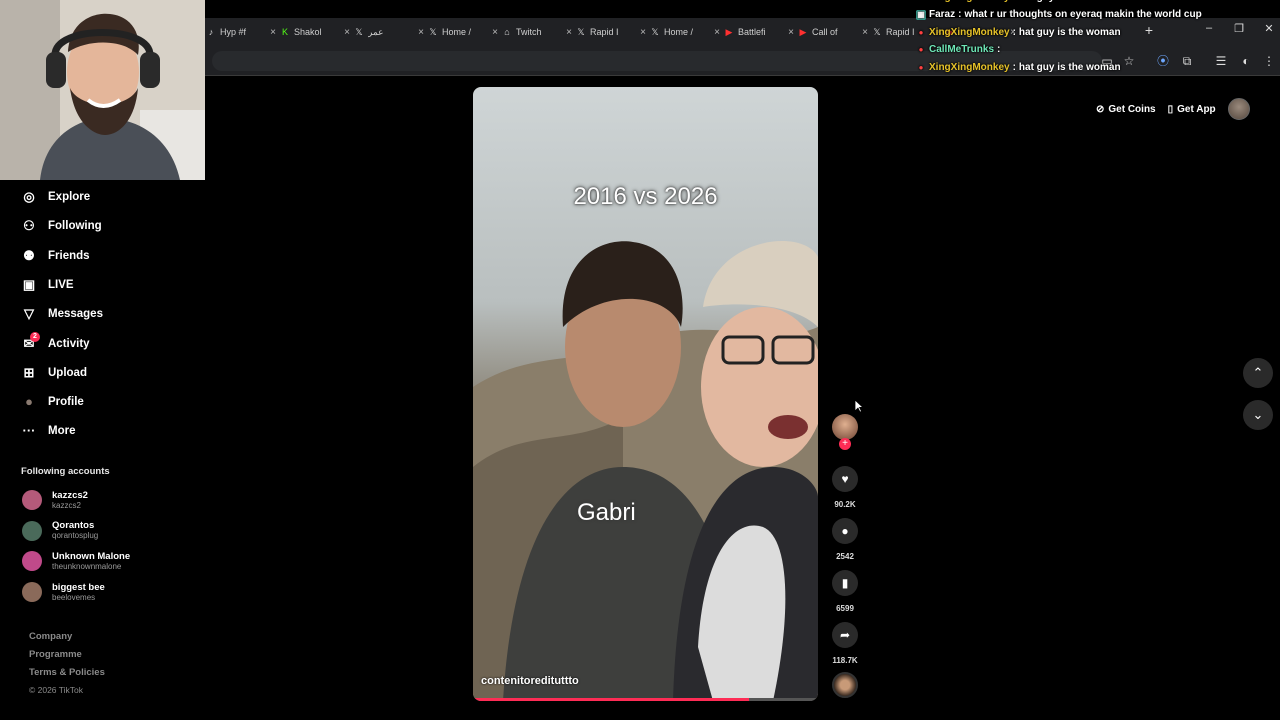  Describe the element at coordinates (29, 314) in the screenshot. I see `messages-icon: ▽` at that location.